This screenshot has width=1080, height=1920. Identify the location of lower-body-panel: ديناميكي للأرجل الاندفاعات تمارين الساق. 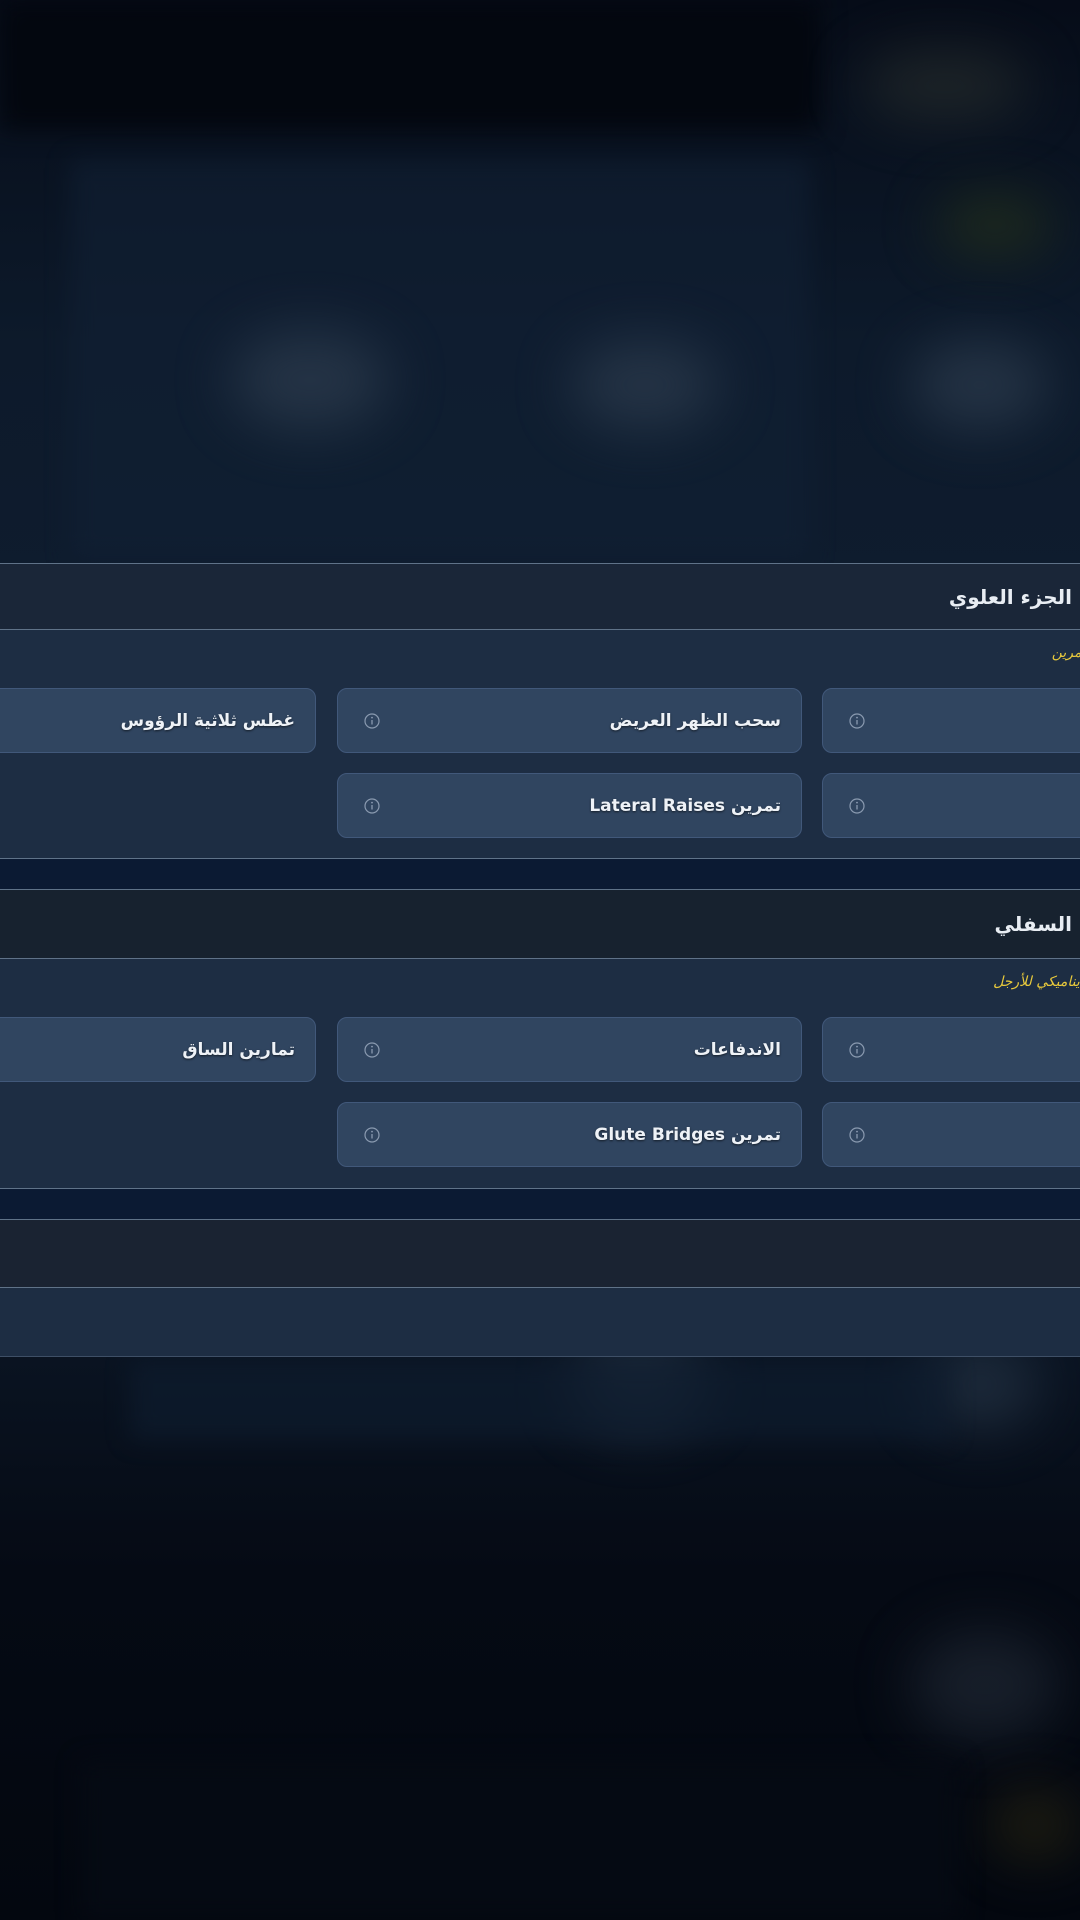
(540, 1074).